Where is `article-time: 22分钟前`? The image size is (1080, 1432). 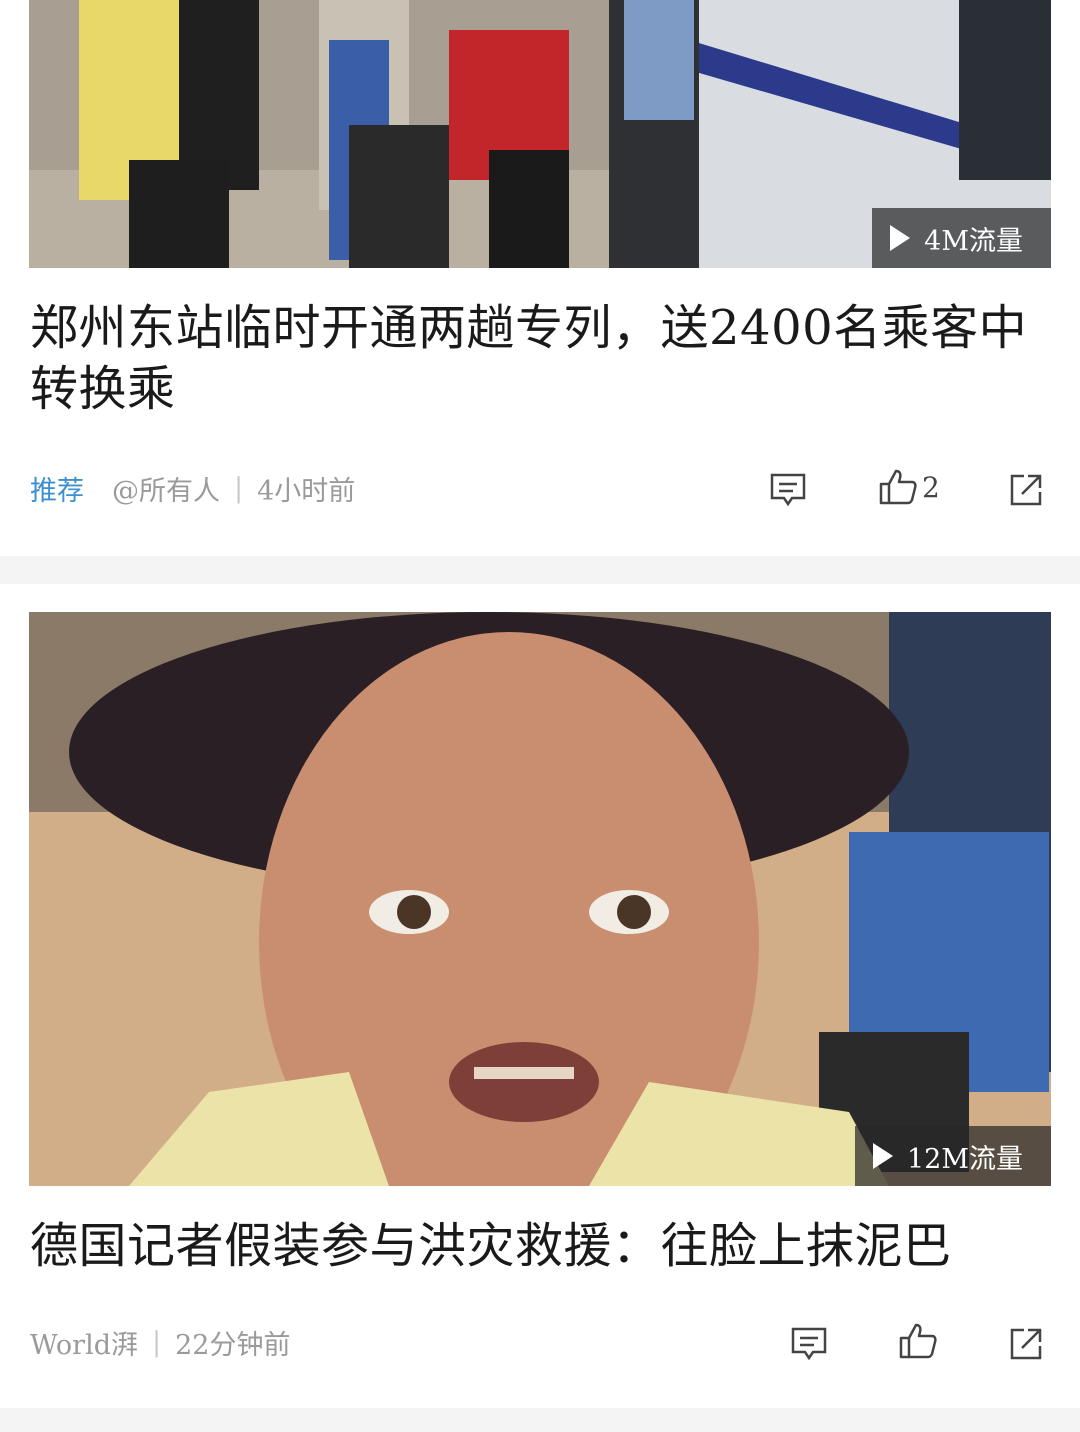 article-time: 22分钟前 is located at coordinates (233, 1345).